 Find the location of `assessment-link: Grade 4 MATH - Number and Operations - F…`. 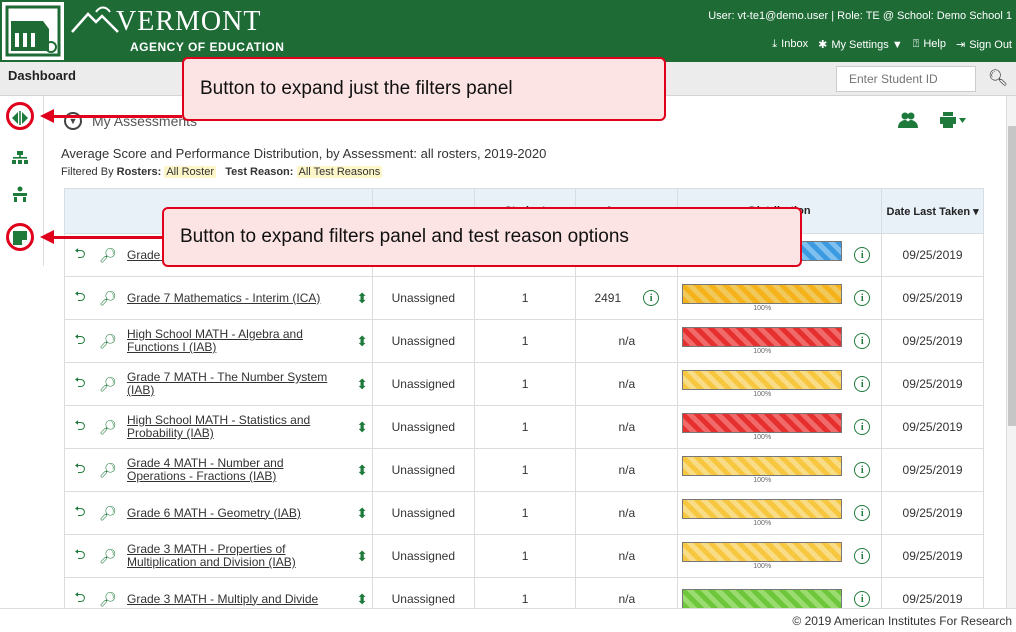

assessment-link: Grade 4 MATH - Number and Operations - F… is located at coordinates (229, 470).